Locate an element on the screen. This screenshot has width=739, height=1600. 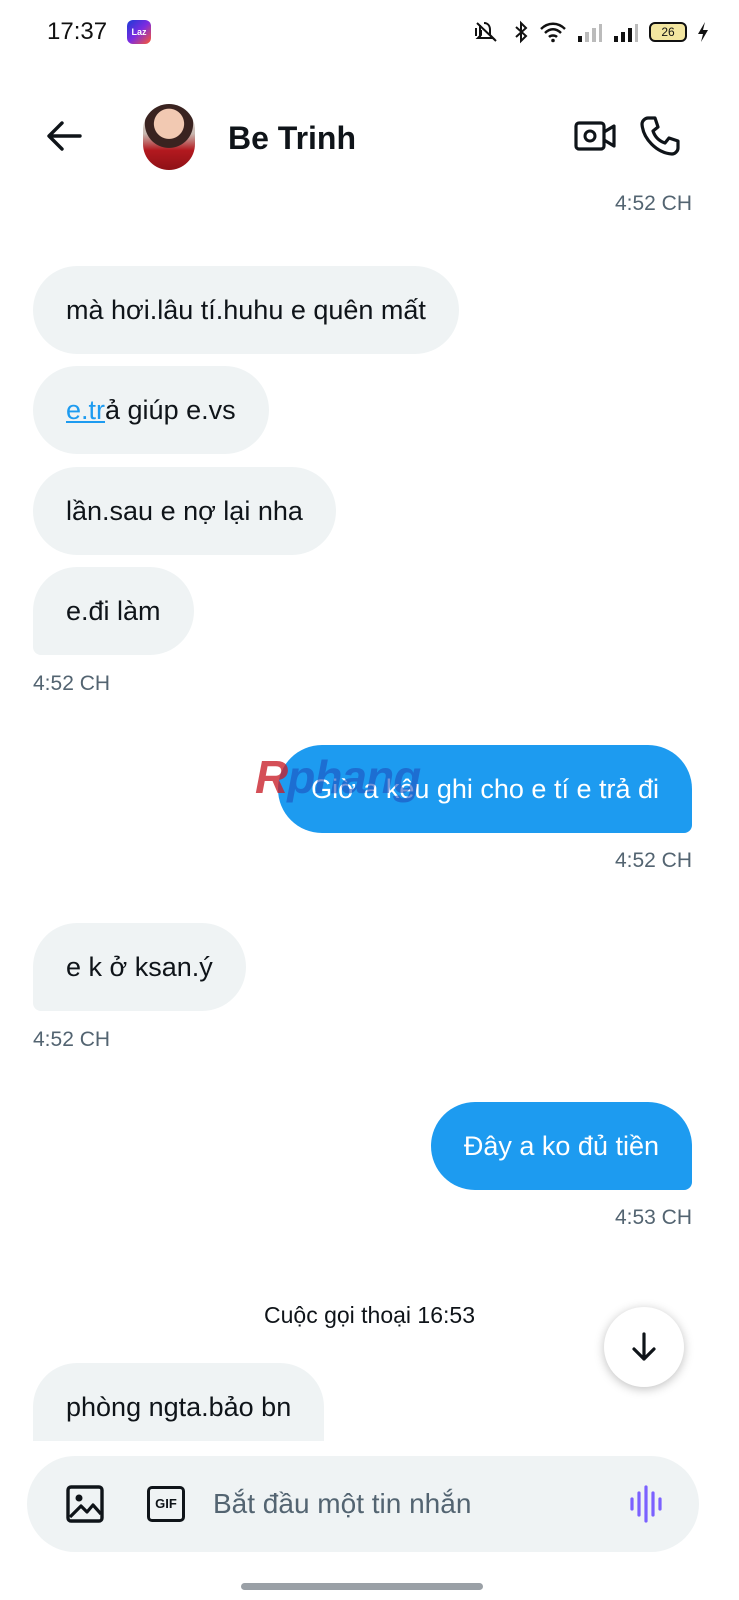
message-link: e.tr is located at coordinates (85, 410).